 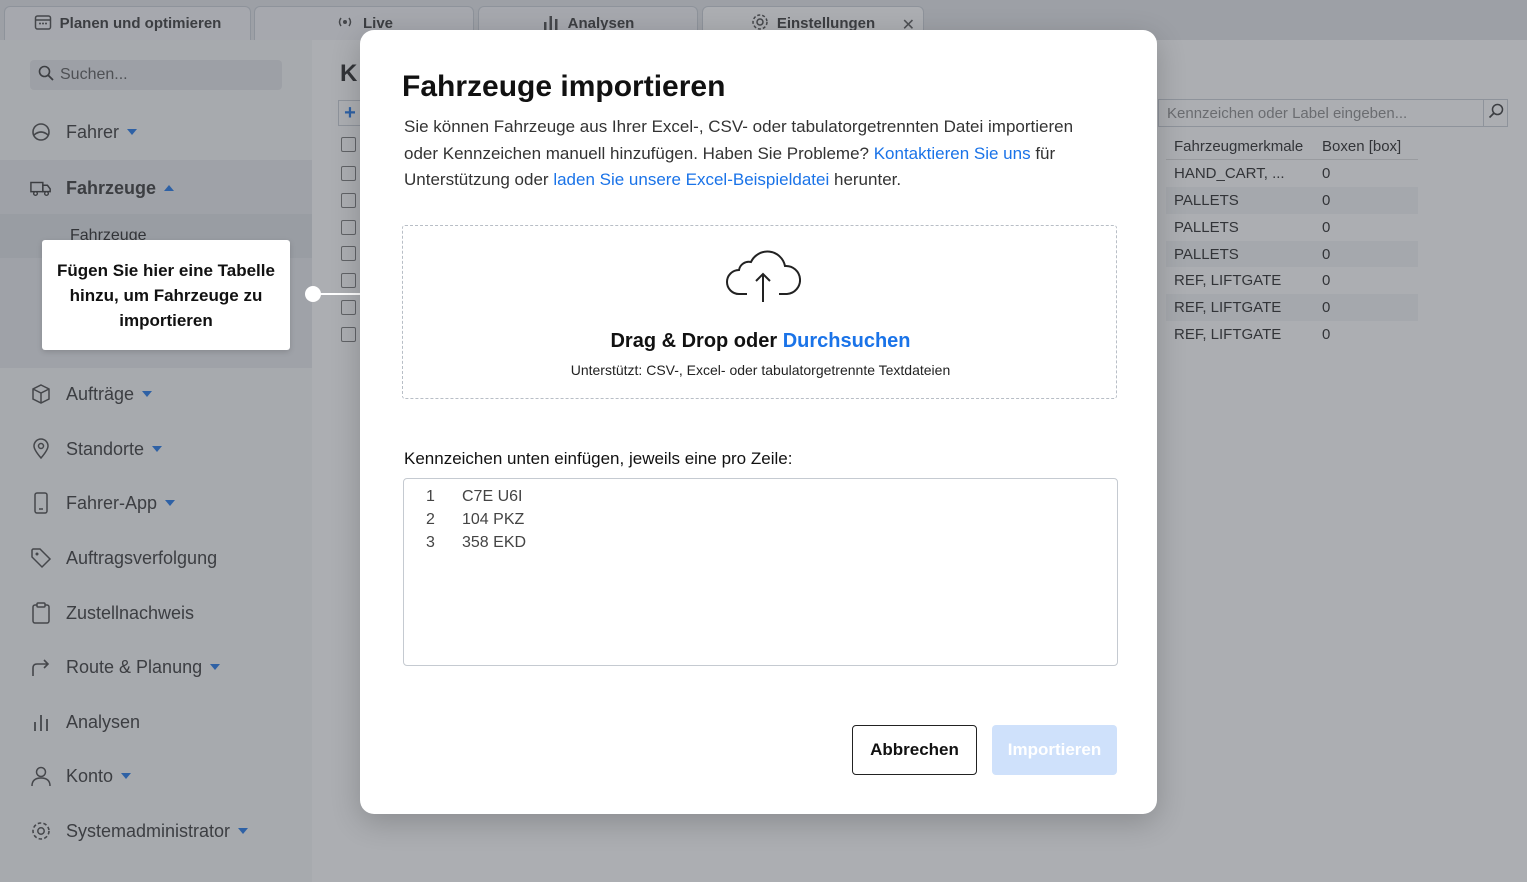 I want to click on desc-text: herunter., so click(x=865, y=179).